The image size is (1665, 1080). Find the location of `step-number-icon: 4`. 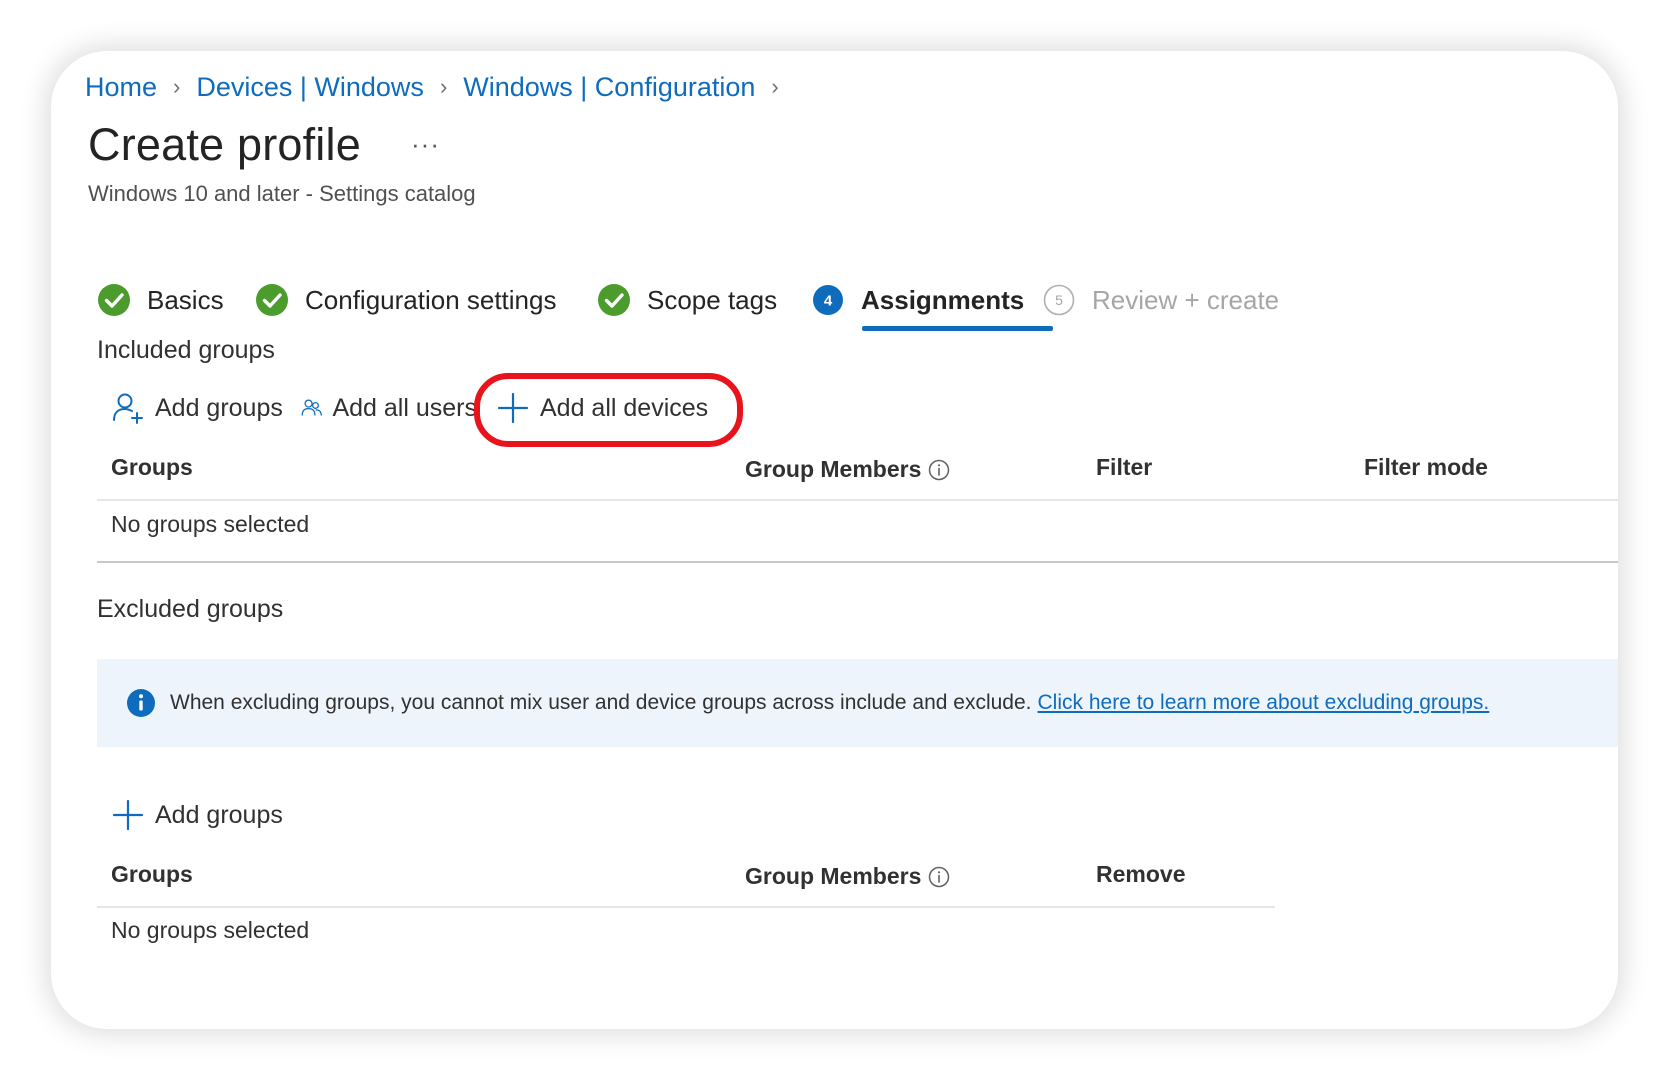

step-number-icon: 4 is located at coordinates (828, 300).